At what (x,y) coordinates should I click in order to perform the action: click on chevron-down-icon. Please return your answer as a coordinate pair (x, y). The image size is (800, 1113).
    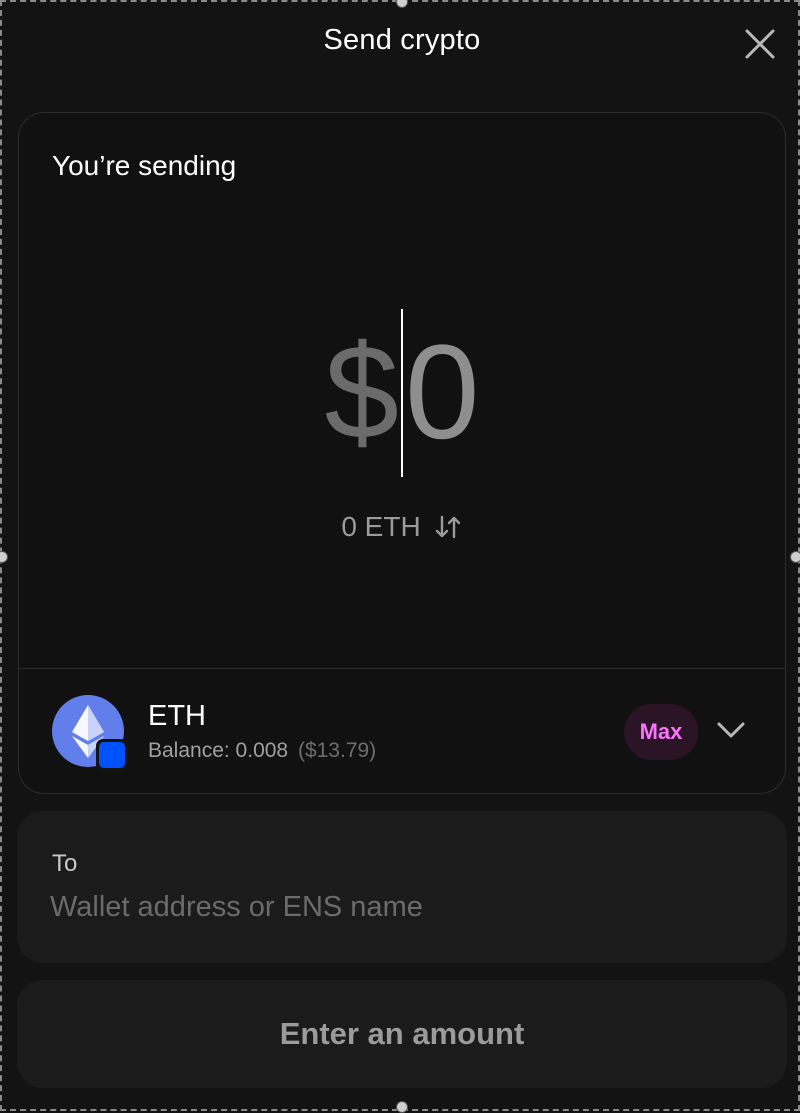
    Looking at the image, I should click on (731, 730).